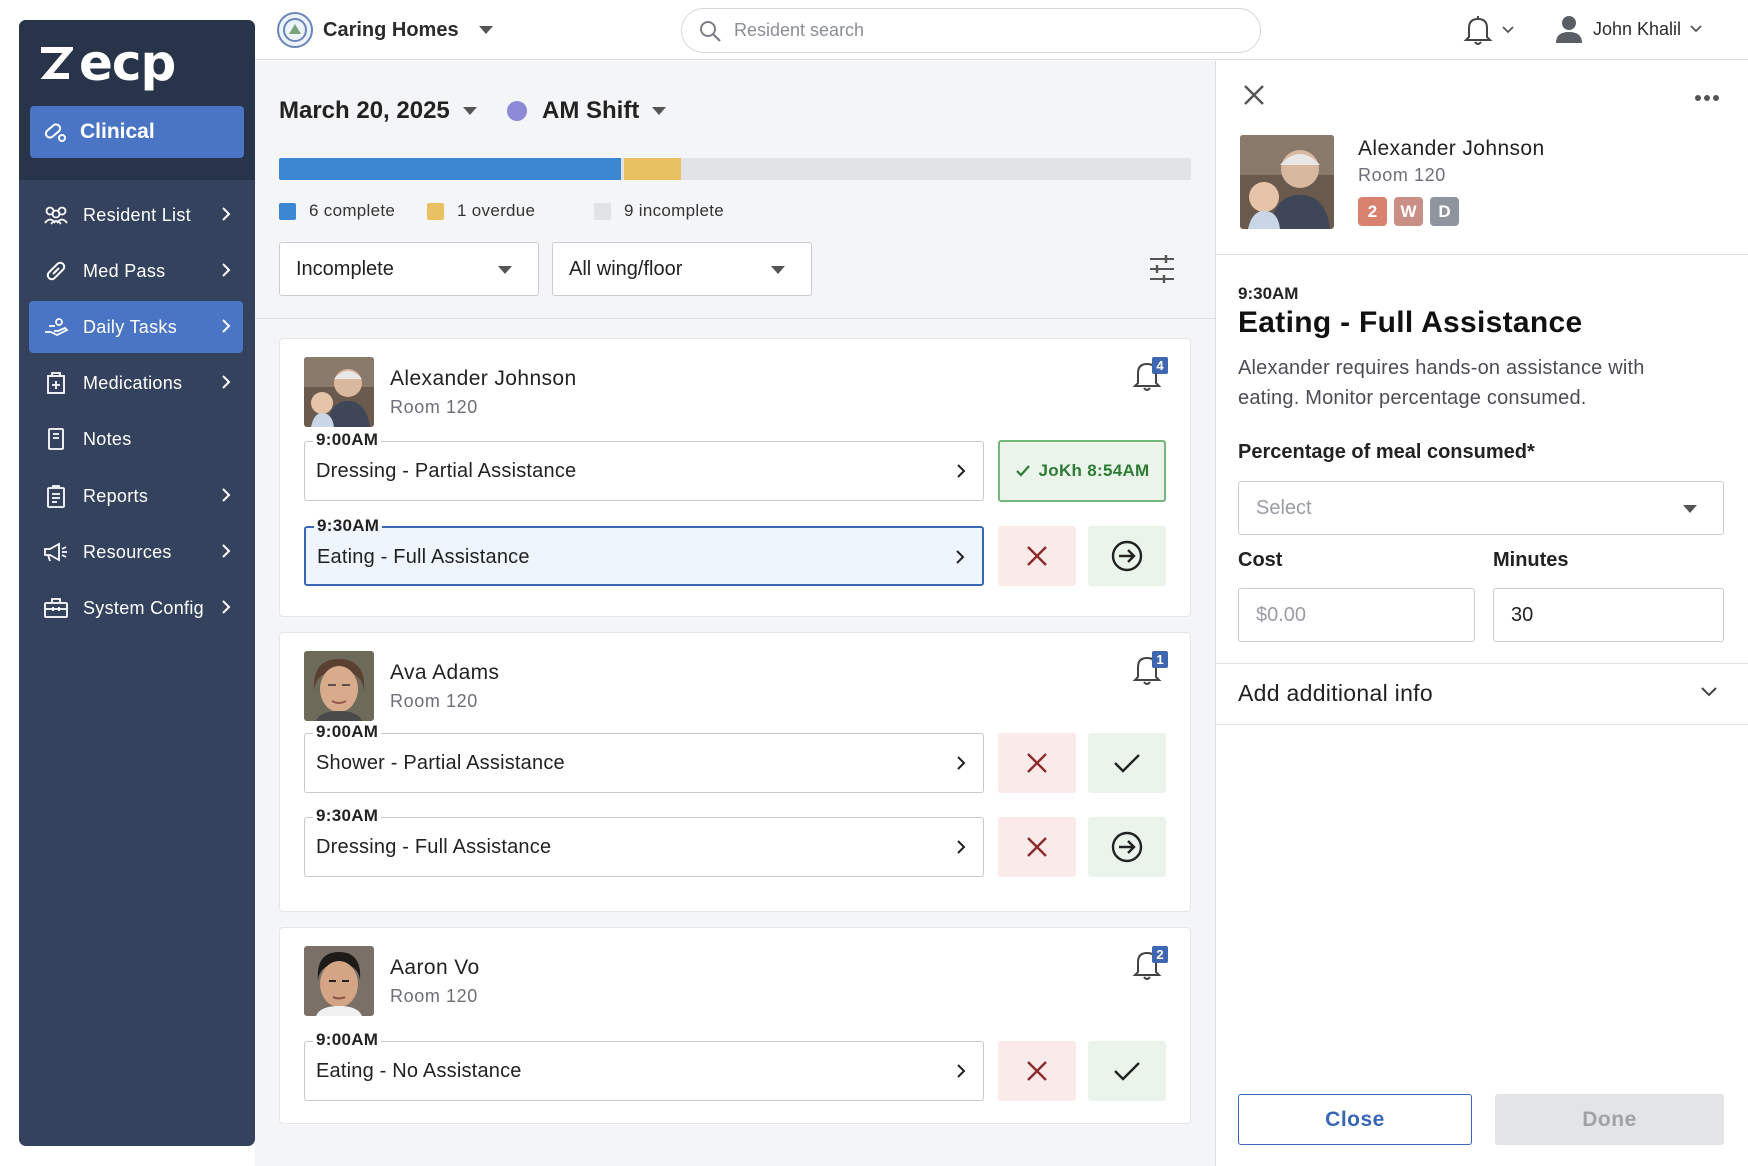 This screenshot has width=1748, height=1166. What do you see at coordinates (347, 732) in the screenshot?
I see `task-time: 9:00AM` at bounding box center [347, 732].